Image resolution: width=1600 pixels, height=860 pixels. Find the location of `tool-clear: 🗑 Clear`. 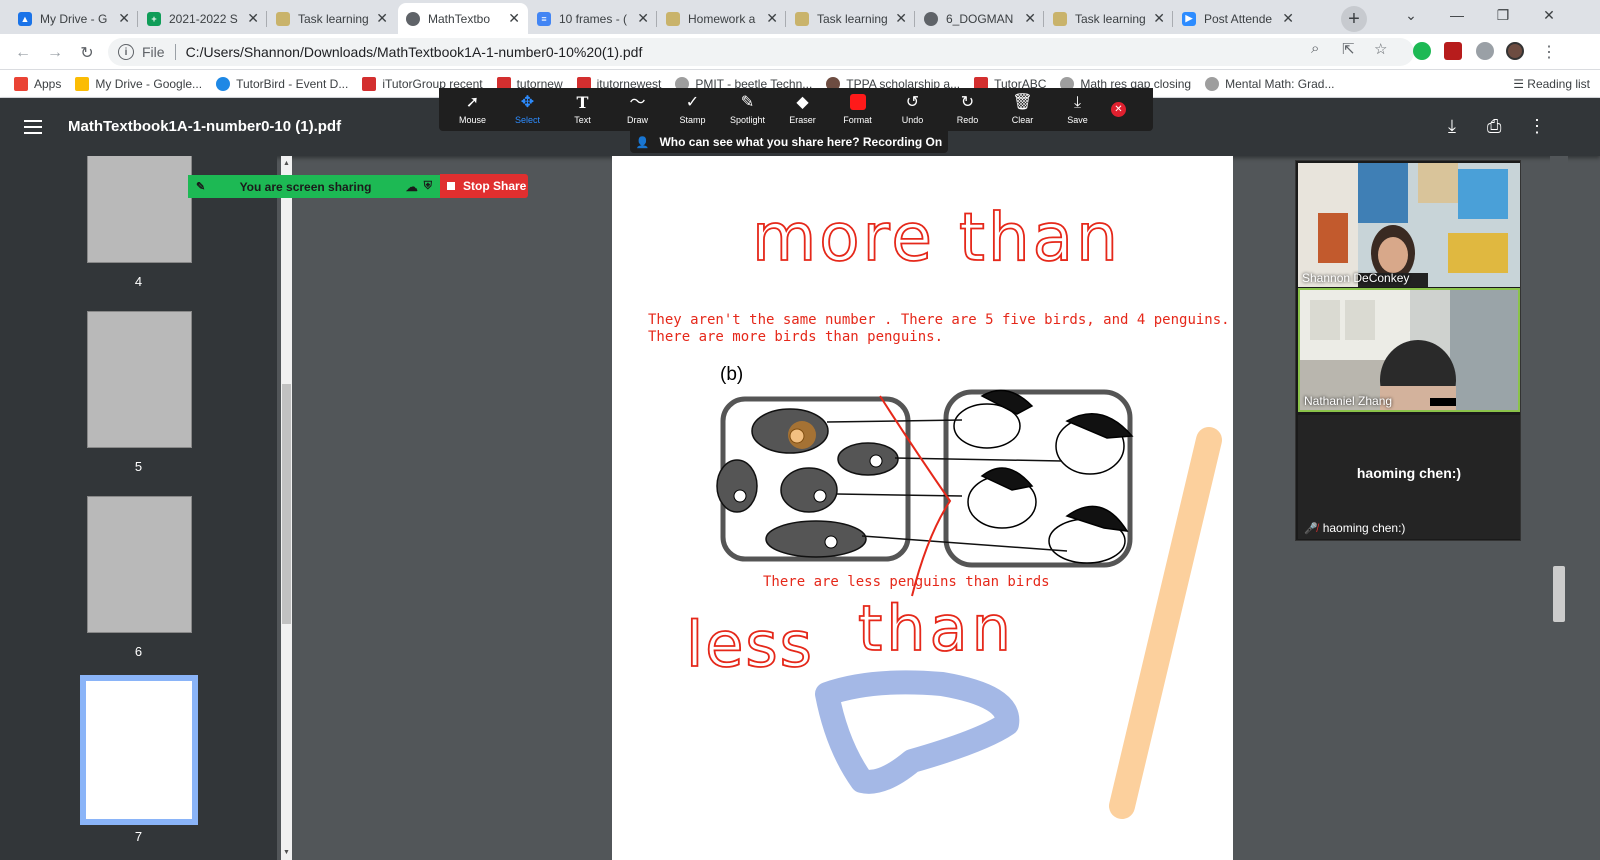

tool-clear: 🗑 Clear is located at coordinates (1022, 109).